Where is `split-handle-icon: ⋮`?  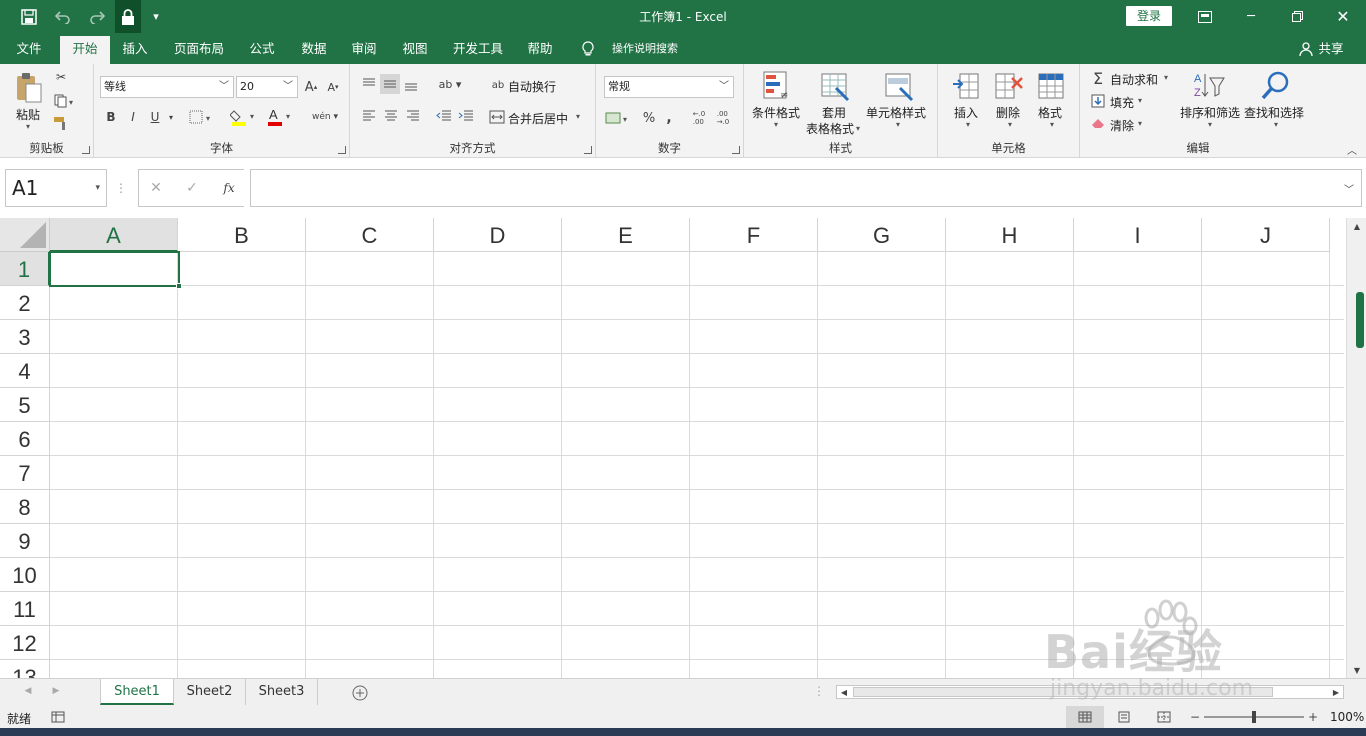 split-handle-icon: ⋮ is located at coordinates (819, 691).